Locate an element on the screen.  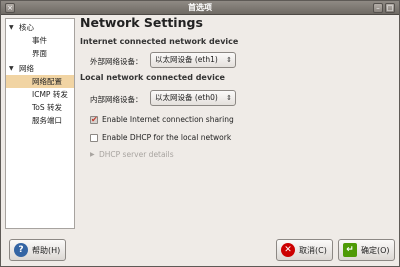
ok-button-label: 确定(O) is located at coordinates (375, 250).